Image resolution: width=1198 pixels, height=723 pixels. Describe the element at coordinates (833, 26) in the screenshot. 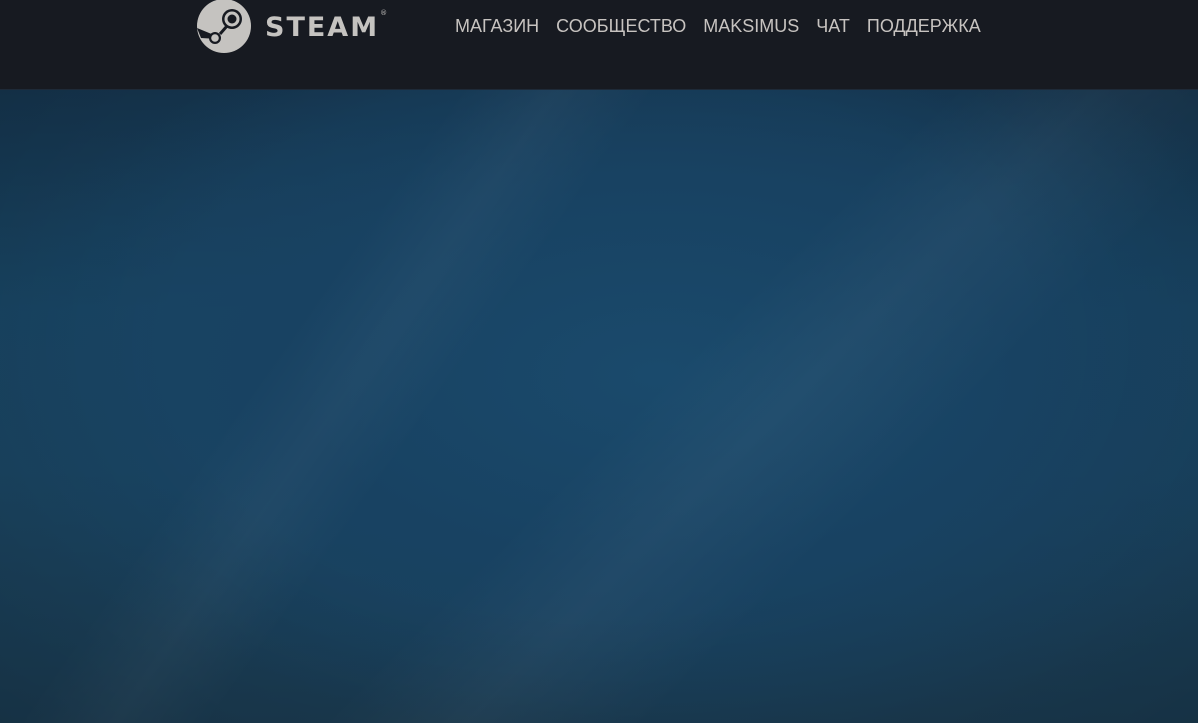

I see `nav-item-chat: ЧАТ` at that location.